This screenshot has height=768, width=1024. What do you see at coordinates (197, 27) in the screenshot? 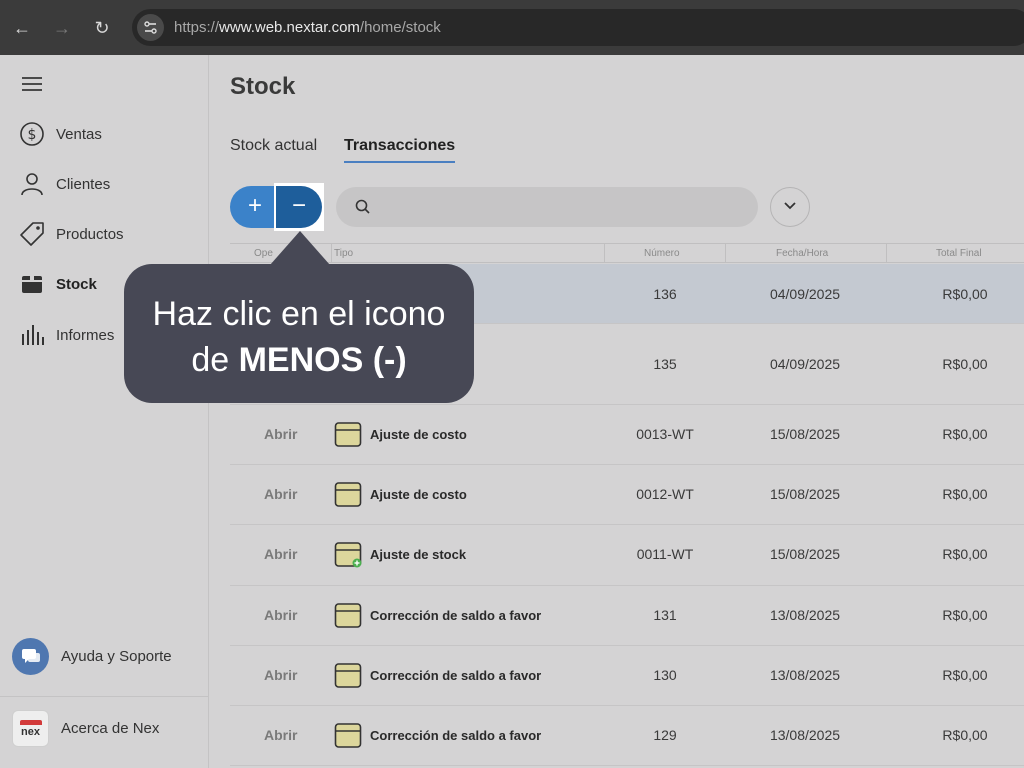
I see `url-scheme: https://` at bounding box center [197, 27].